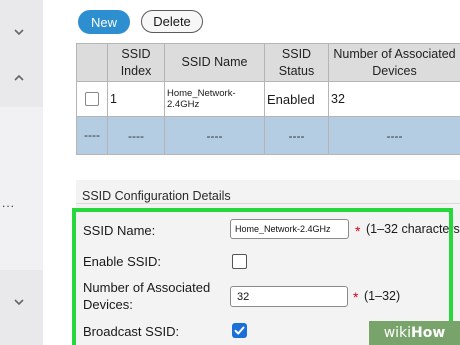 The width and height of the screenshot is (460, 345). Describe the element at coordinates (214, 99) in the screenshot. I see `ssid-name-cell: Home_Network-2.4GHz` at that location.